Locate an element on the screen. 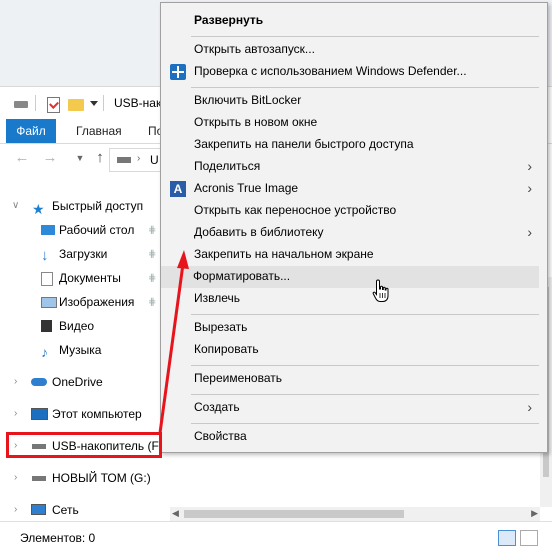 The height and width of the screenshot is (553, 552). status-bar: Элементов: 0 is located at coordinates (276, 537).